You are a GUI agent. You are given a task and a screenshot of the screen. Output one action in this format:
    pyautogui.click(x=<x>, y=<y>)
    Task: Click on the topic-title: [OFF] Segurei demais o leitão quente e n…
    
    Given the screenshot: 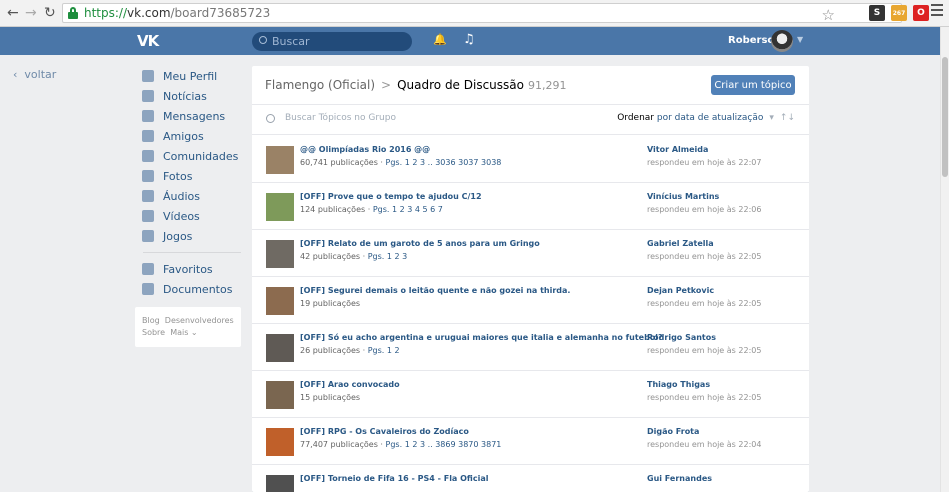 What is the action you would take?
    pyautogui.click(x=435, y=290)
    